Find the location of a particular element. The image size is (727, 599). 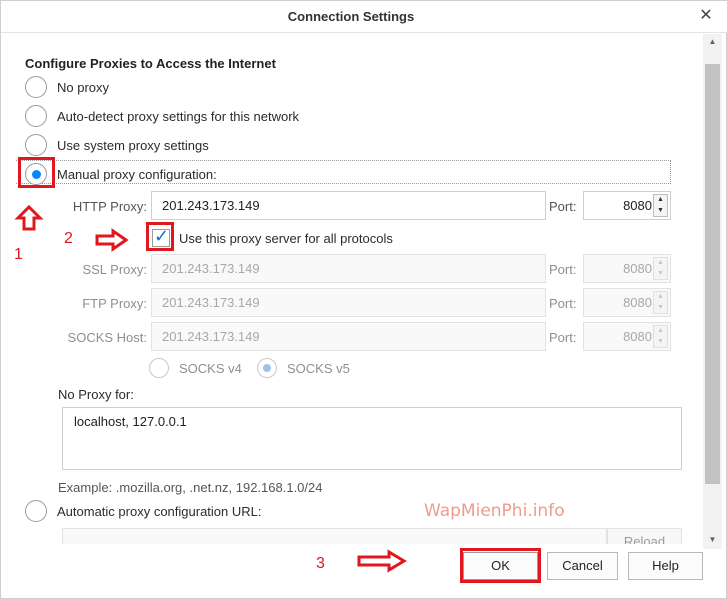

radio-label: SOCKS v5 is located at coordinates (318, 368).